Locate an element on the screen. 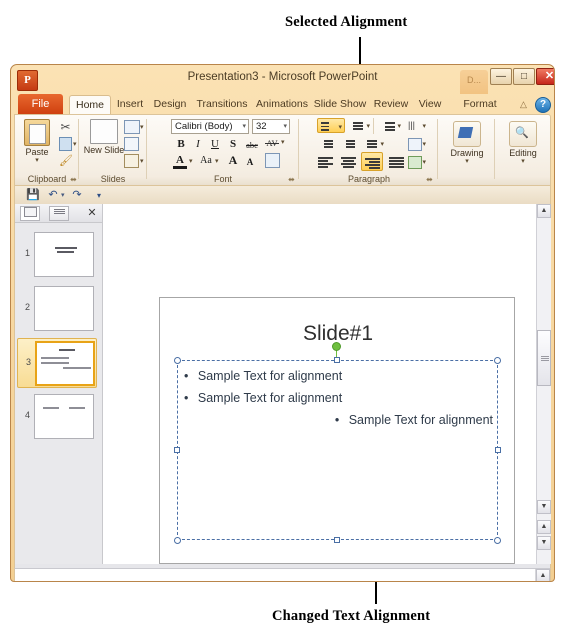 This screenshot has width=565, height=640. section-dropdown-icon: ▾ is located at coordinates (142, 161).